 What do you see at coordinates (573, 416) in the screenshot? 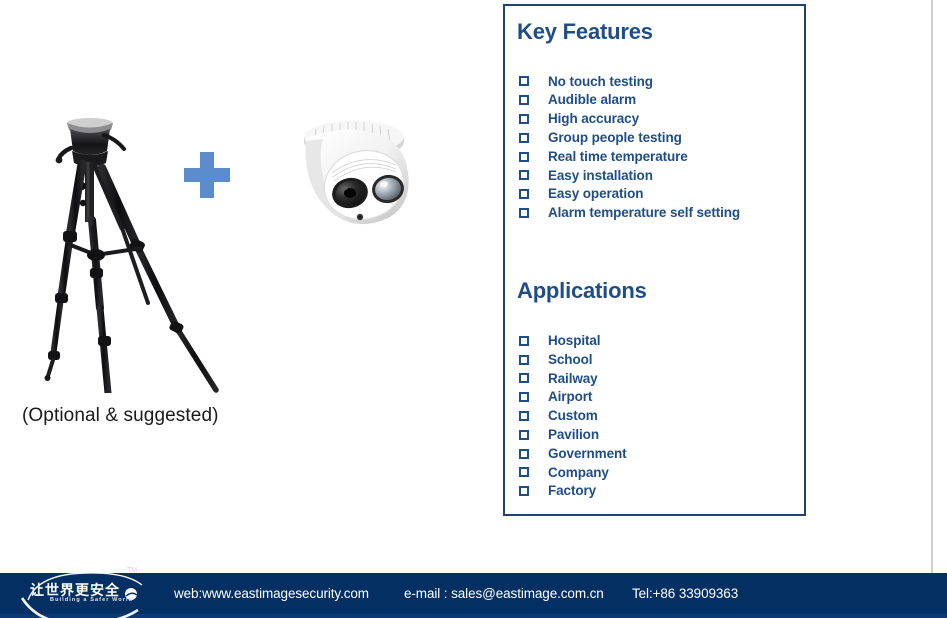
I see `list-item-label: Custom` at bounding box center [573, 416].